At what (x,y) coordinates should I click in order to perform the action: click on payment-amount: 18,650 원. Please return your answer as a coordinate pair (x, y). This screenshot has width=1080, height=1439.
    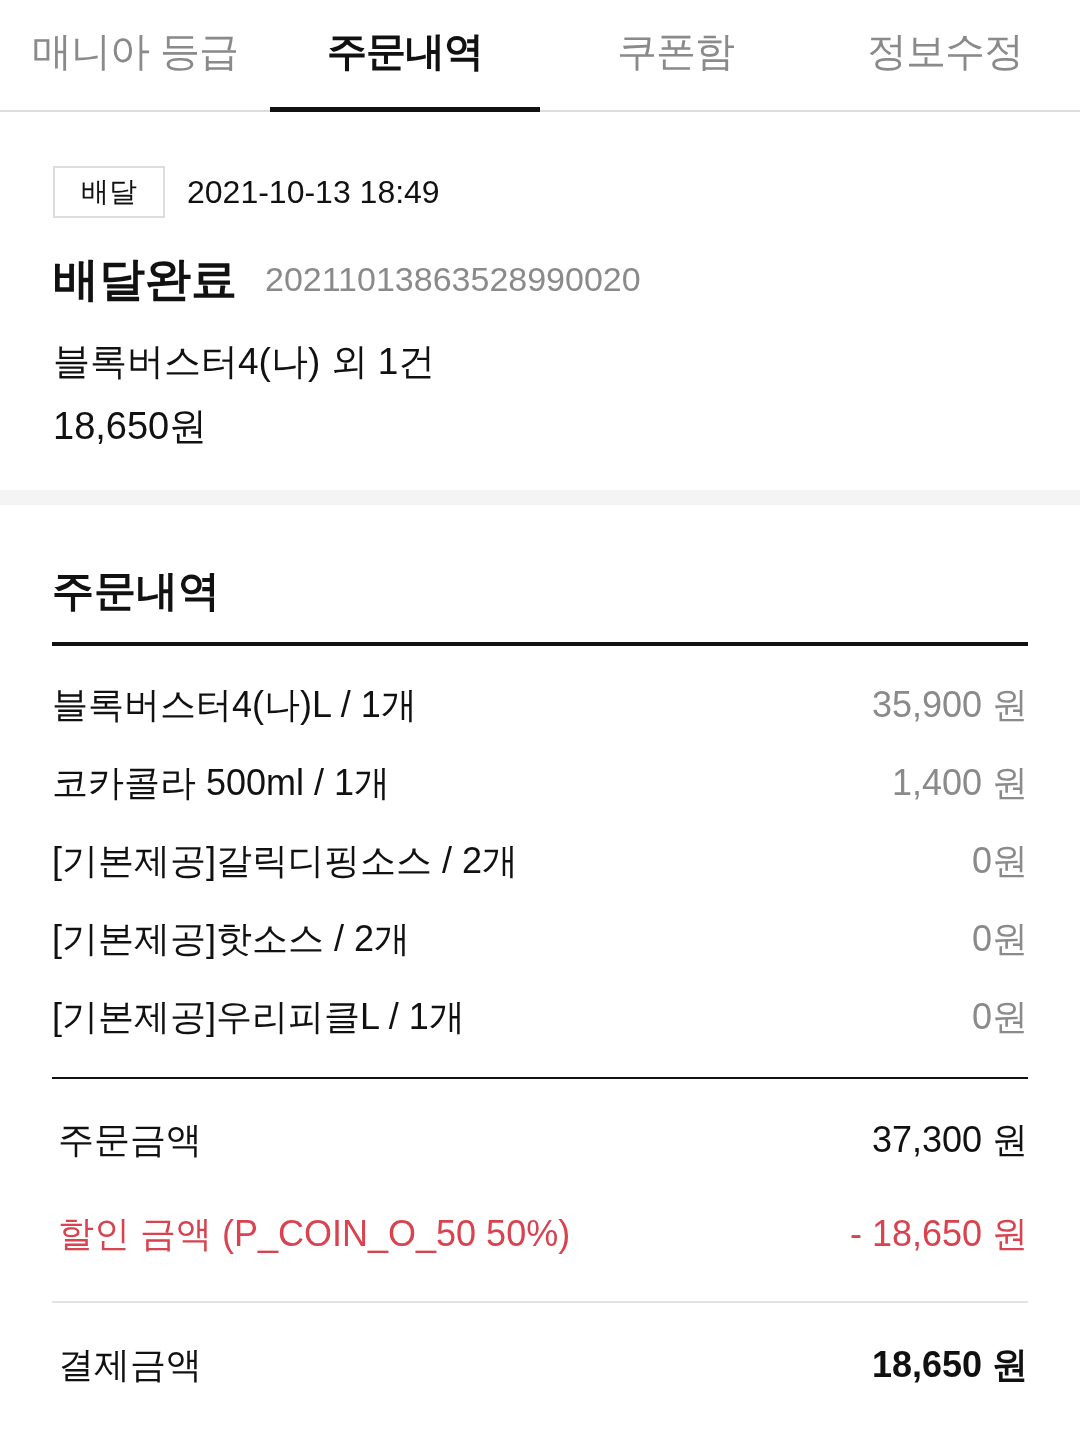
    Looking at the image, I should click on (949, 1365).